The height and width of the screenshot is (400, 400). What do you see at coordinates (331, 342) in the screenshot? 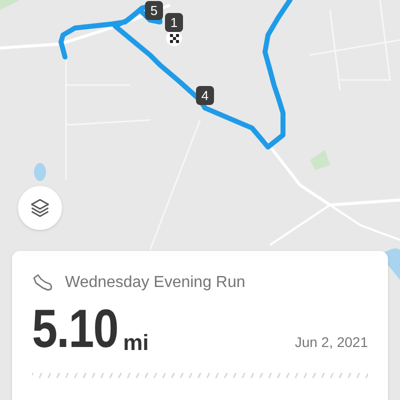
I see `activity-date: Jun 2, 2021` at bounding box center [331, 342].